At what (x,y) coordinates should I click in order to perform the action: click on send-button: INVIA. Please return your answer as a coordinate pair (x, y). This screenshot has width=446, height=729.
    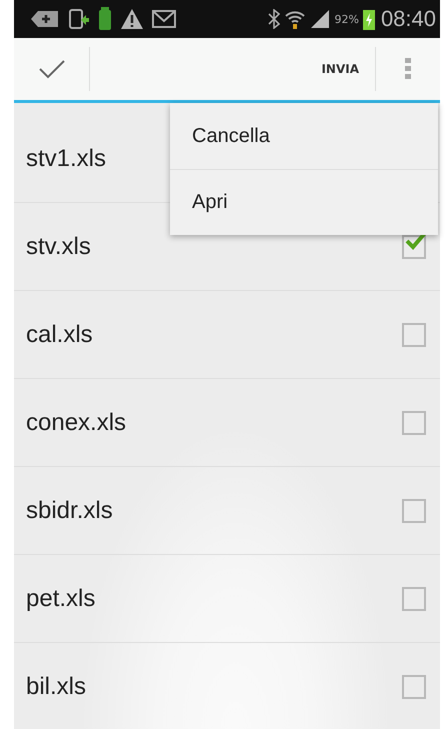
    Looking at the image, I should click on (340, 69).